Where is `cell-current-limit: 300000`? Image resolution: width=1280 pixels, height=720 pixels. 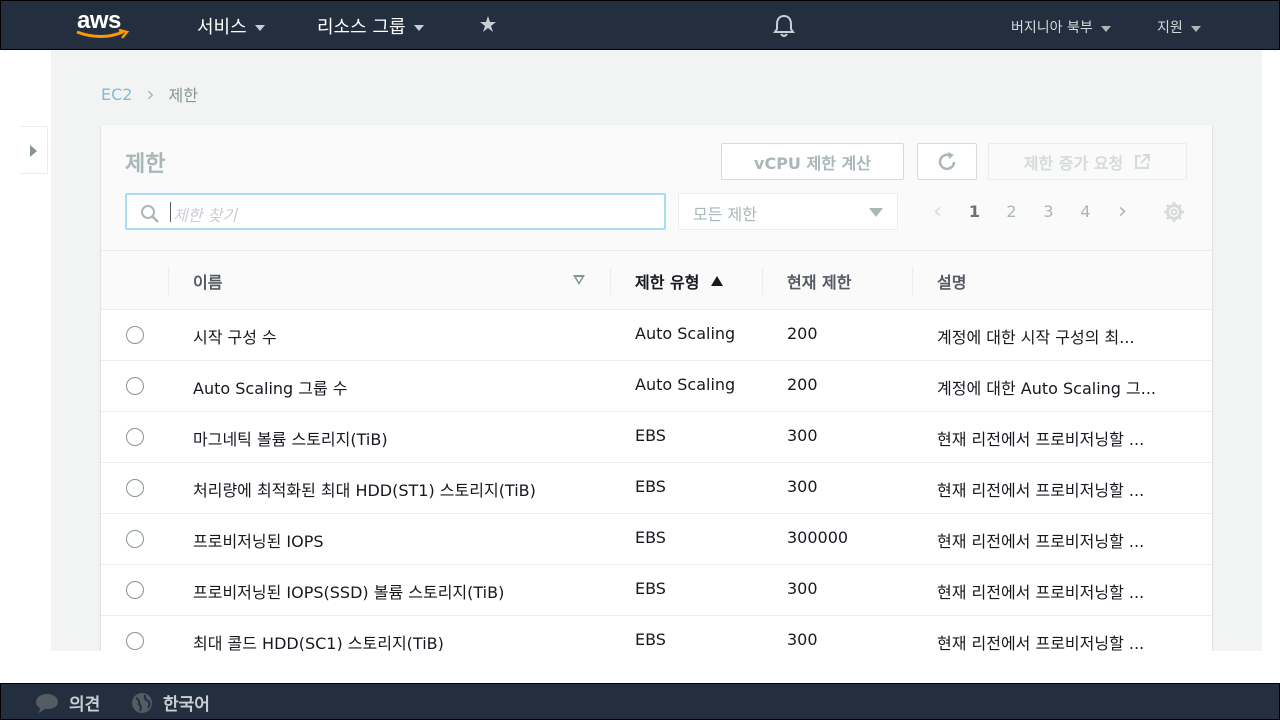
cell-current-limit: 300000 is located at coordinates (818, 537).